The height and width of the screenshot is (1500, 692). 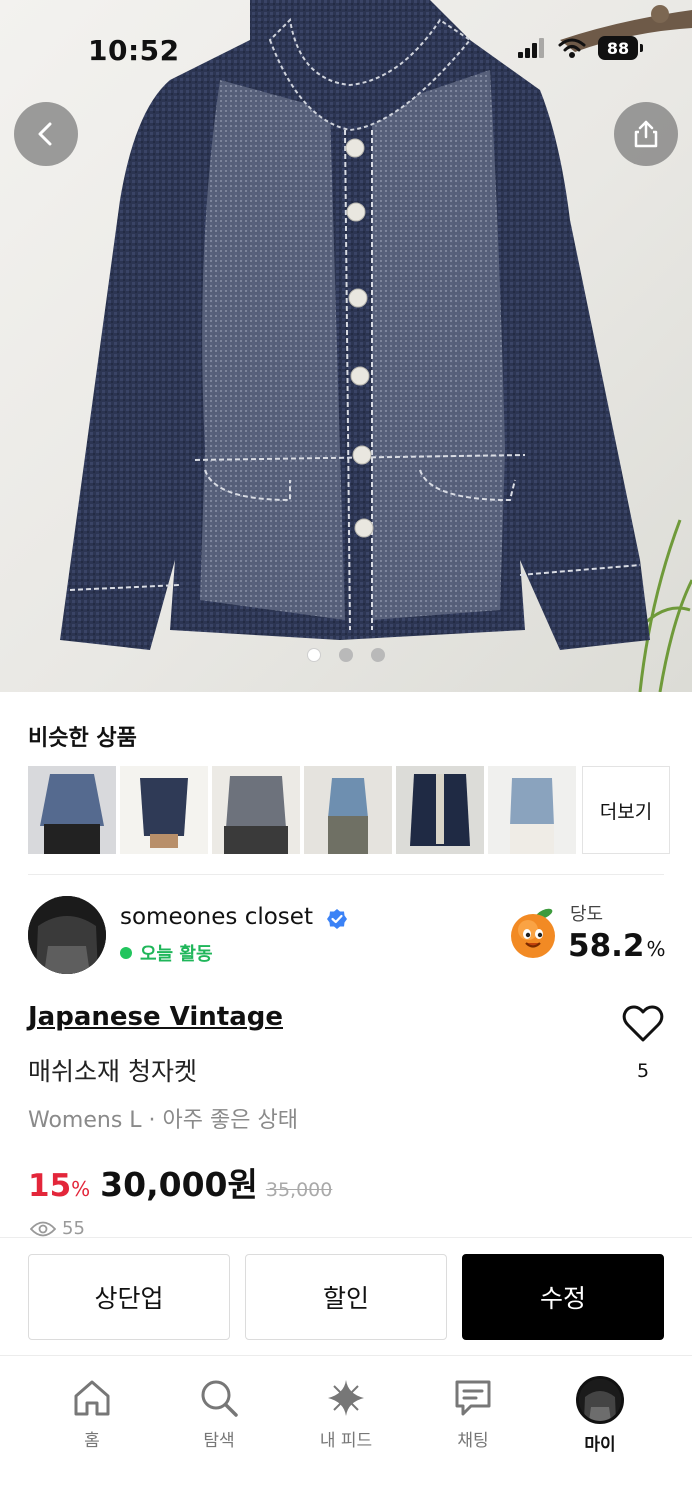 I want to click on original-price: 35,000, so click(x=299, y=1190).